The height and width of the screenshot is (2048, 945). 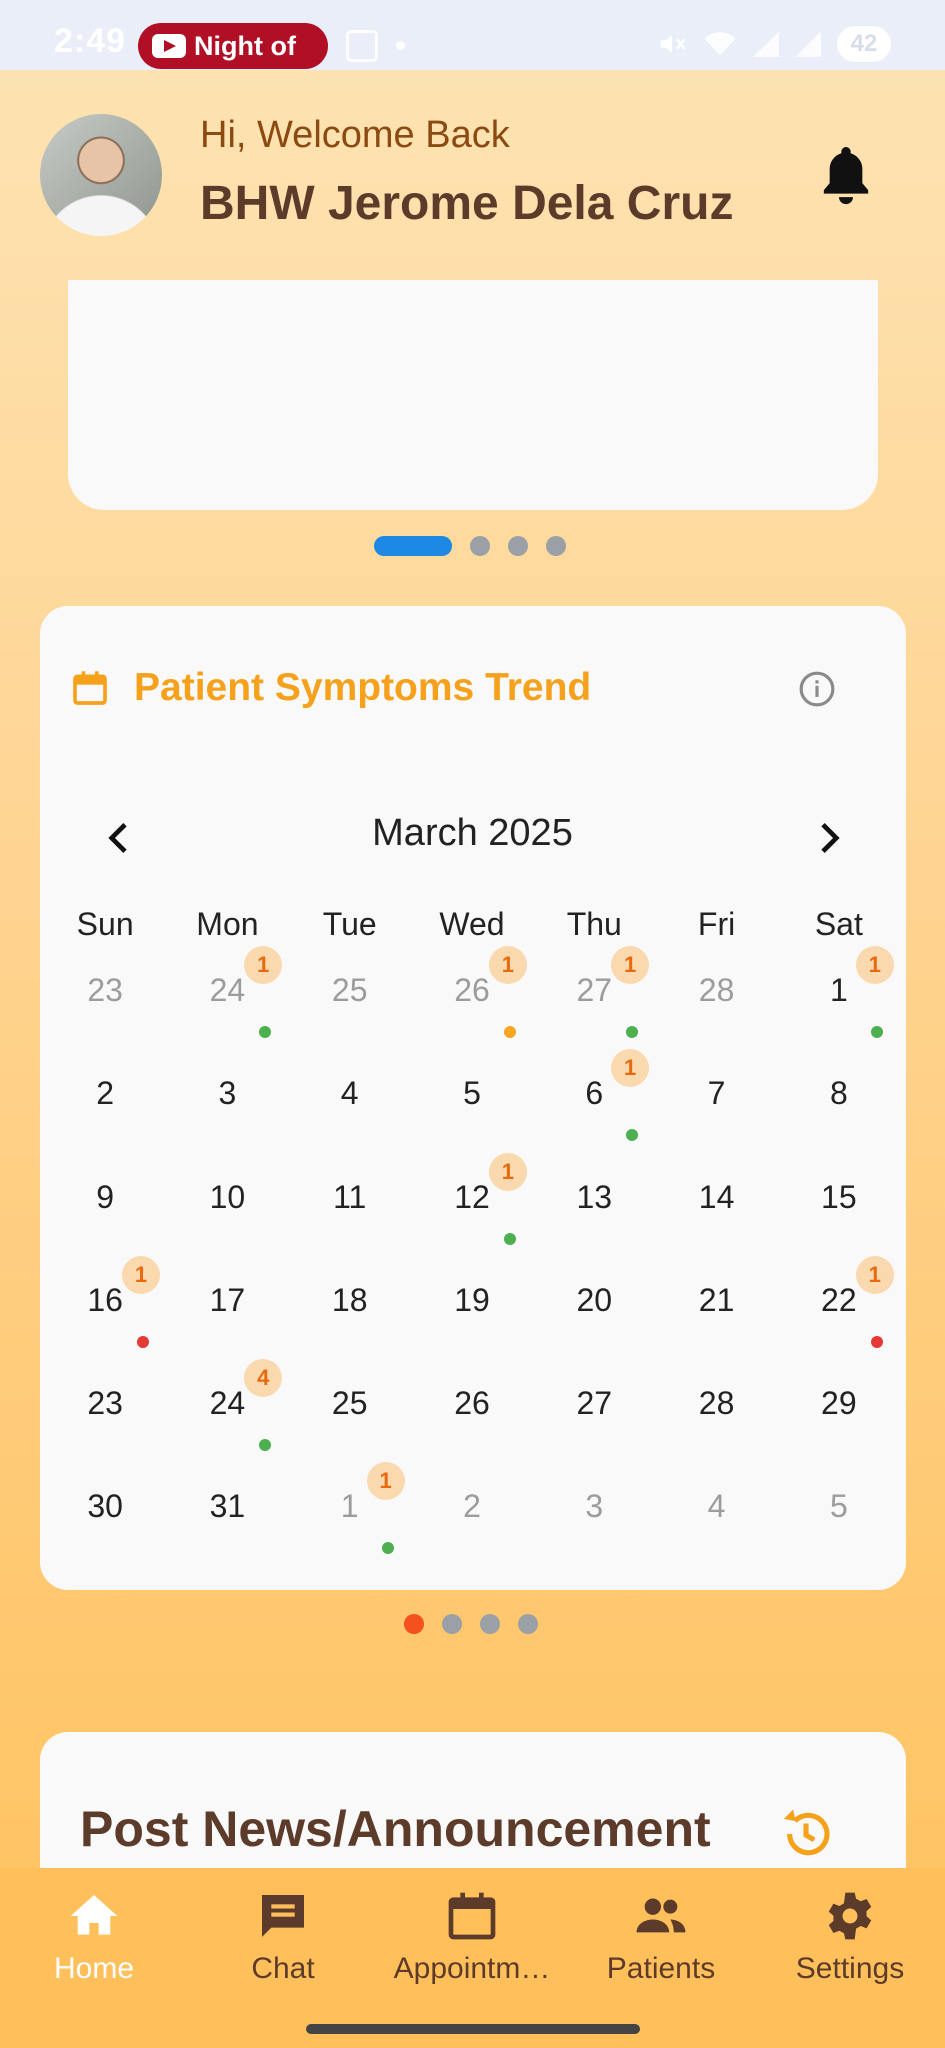 I want to click on day-number: 19, so click(x=472, y=1299).